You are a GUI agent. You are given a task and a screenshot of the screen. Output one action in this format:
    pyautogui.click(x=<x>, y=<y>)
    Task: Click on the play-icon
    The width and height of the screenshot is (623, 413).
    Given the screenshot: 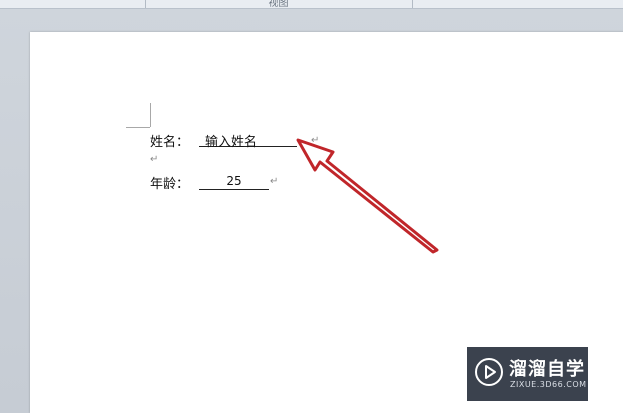 What is the action you would take?
    pyautogui.click(x=489, y=372)
    